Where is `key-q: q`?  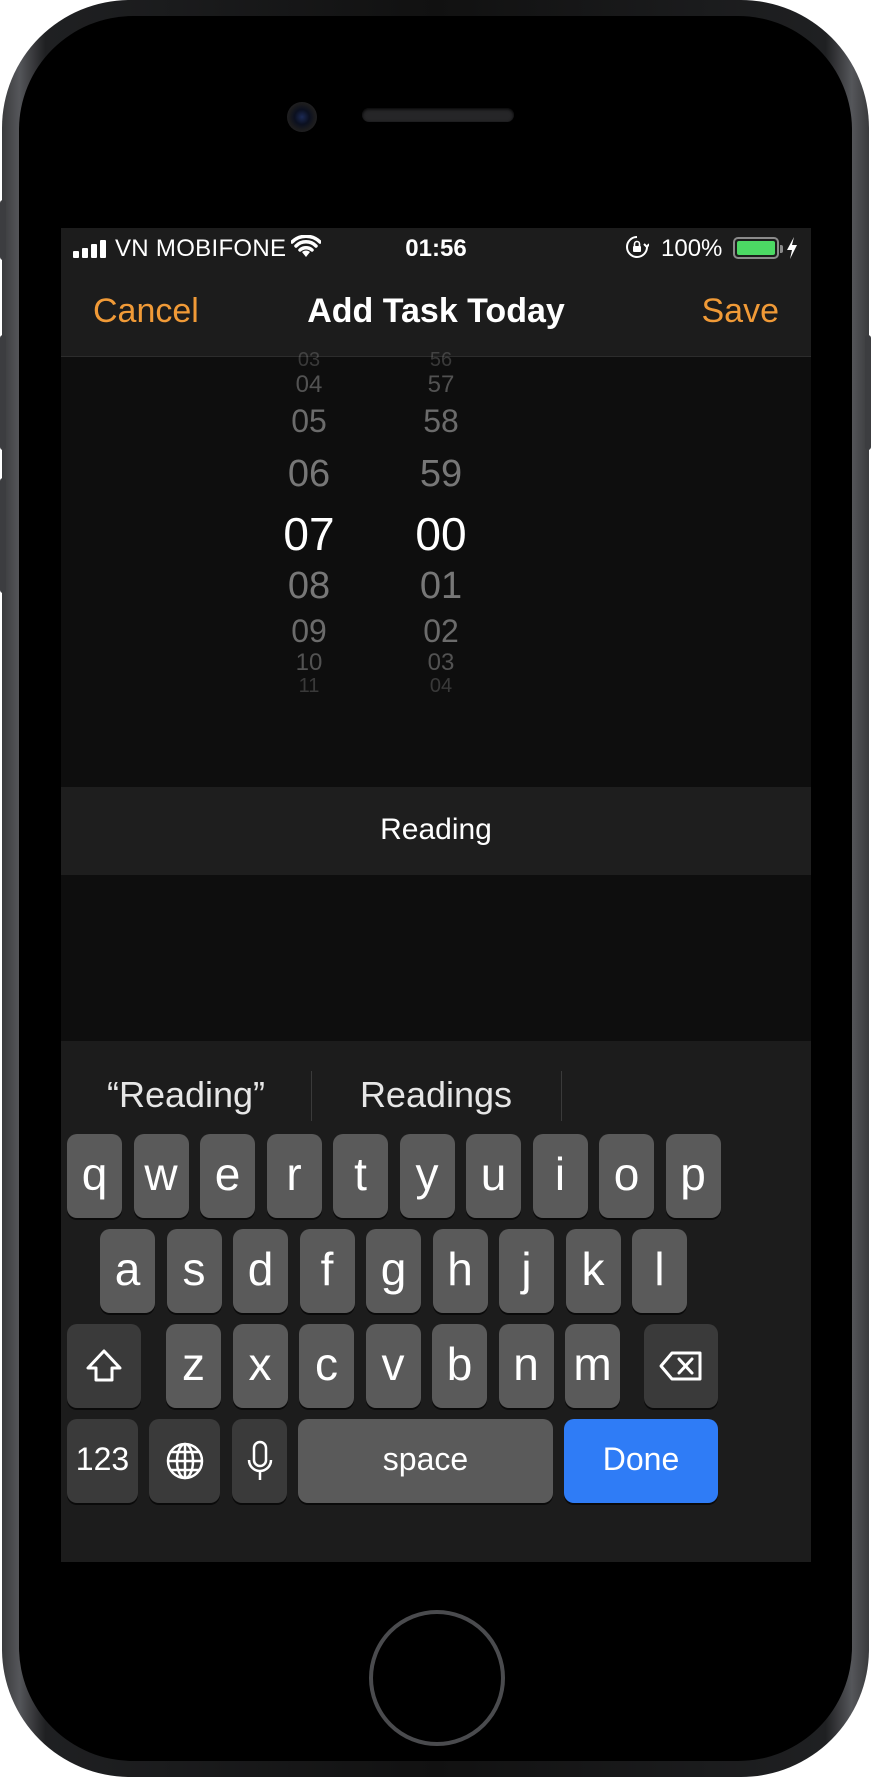 key-q: q is located at coordinates (94, 1176).